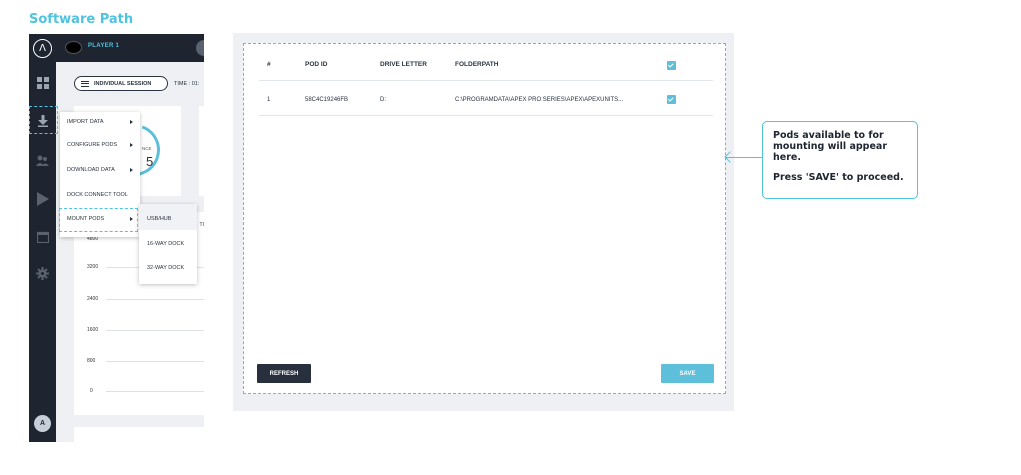 The width and height of the screenshot is (1021, 475). I want to click on player-avatar, so click(73, 47).